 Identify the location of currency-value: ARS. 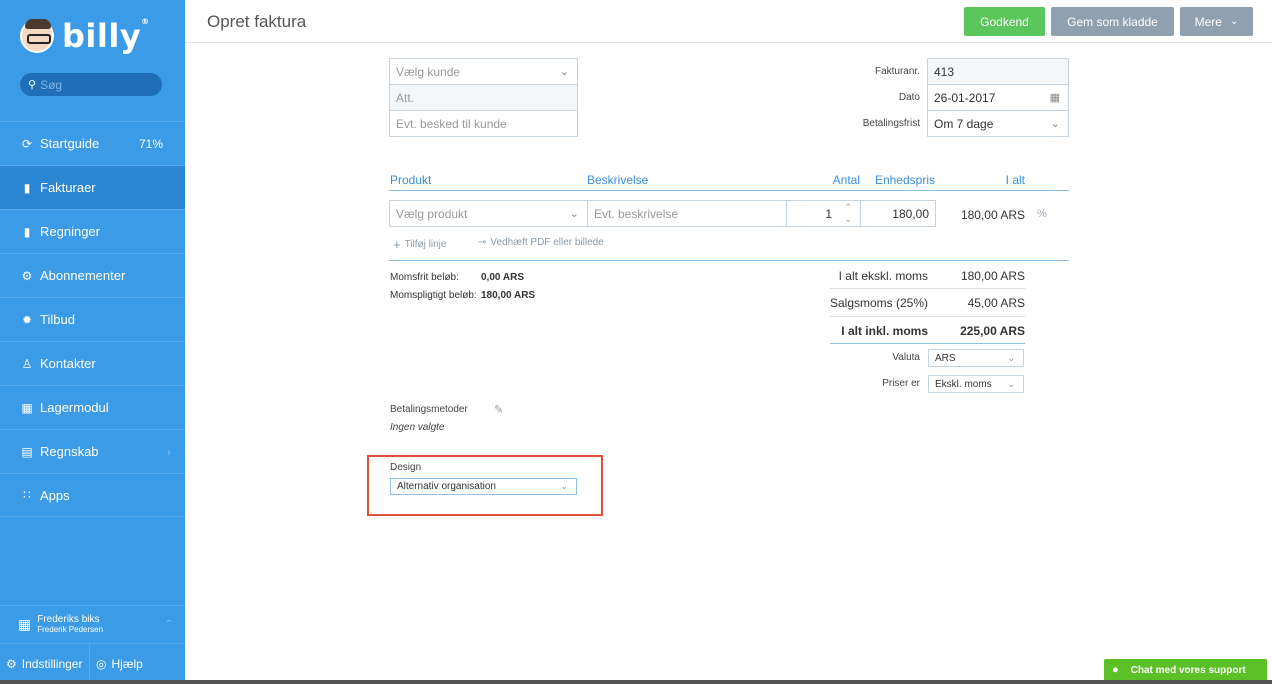
(945, 358).